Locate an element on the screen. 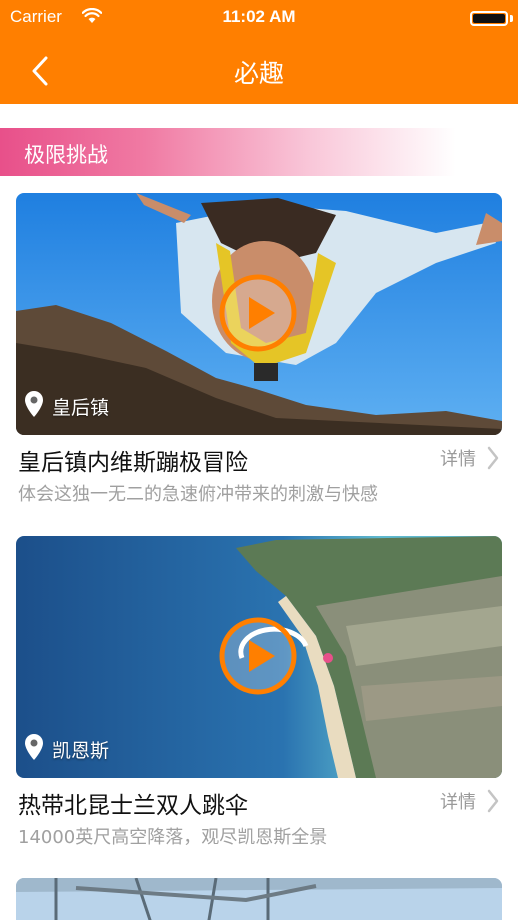 The width and height of the screenshot is (518, 920). battery-icon is located at coordinates (489, 18).